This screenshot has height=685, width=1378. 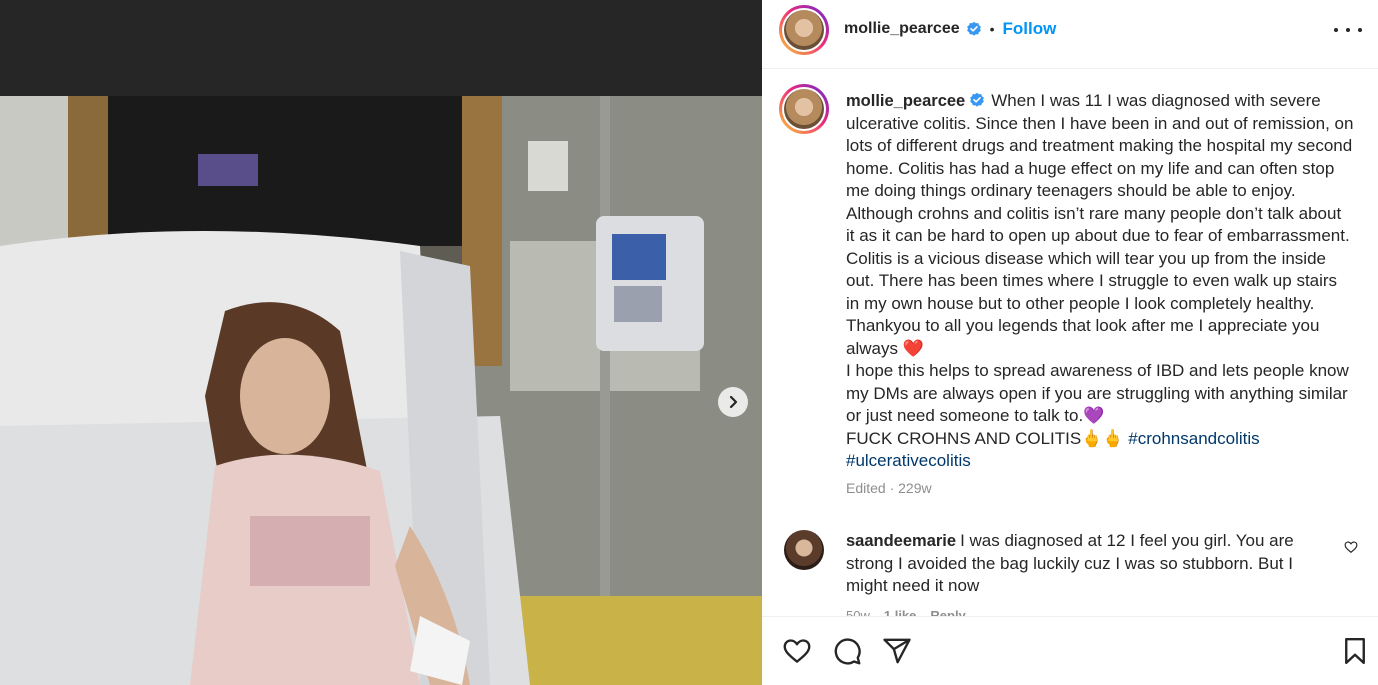 What do you see at coordinates (1193, 438) in the screenshot?
I see `hashtag-link: #crohnsandcolitis` at bounding box center [1193, 438].